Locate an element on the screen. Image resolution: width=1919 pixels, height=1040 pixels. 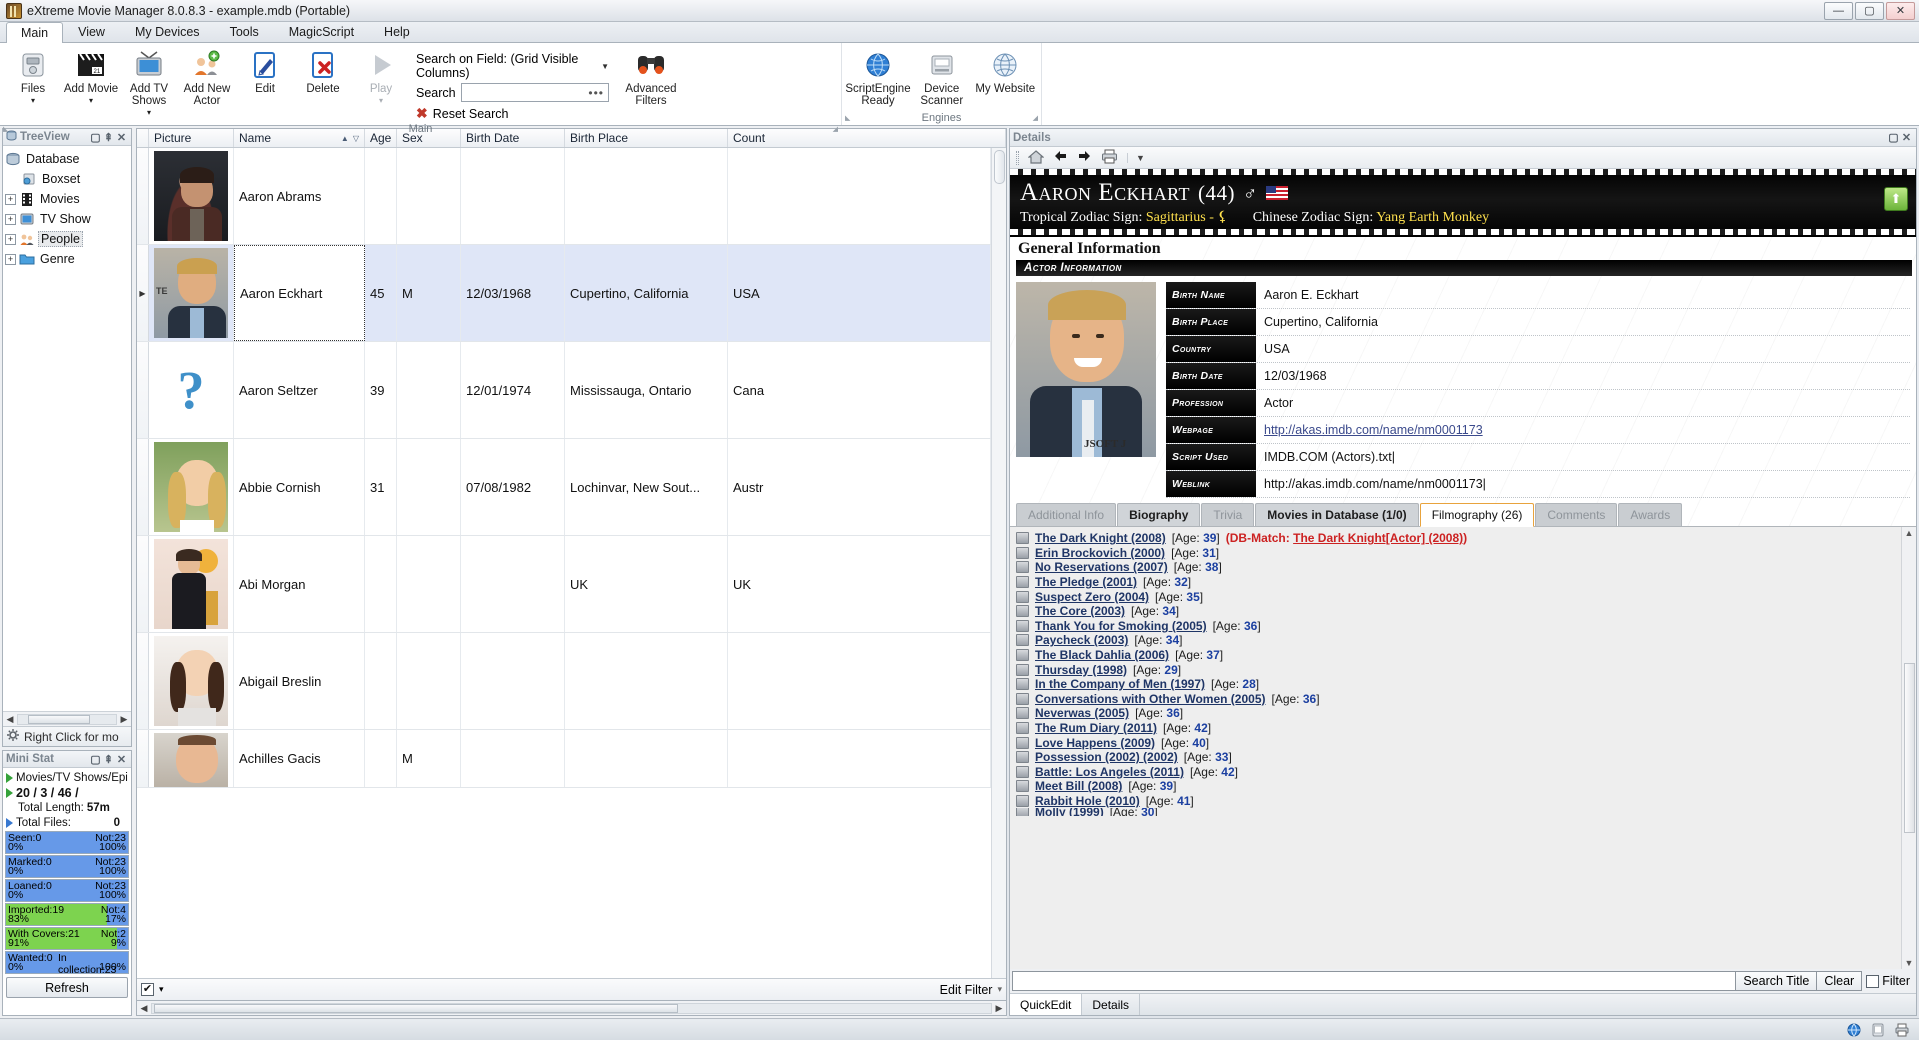
dbmatch-title: The Dark Knight[Actor] (2008) is located at coordinates (1378, 538).